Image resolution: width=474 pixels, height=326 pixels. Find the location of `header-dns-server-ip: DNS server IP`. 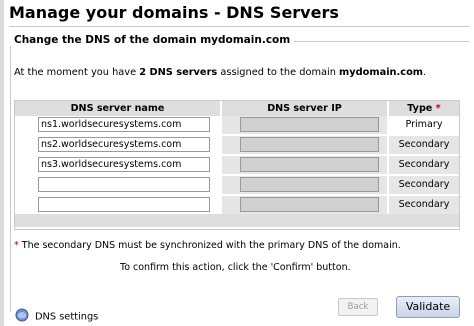

header-dns-server-ip: DNS server IP is located at coordinates (304, 108).